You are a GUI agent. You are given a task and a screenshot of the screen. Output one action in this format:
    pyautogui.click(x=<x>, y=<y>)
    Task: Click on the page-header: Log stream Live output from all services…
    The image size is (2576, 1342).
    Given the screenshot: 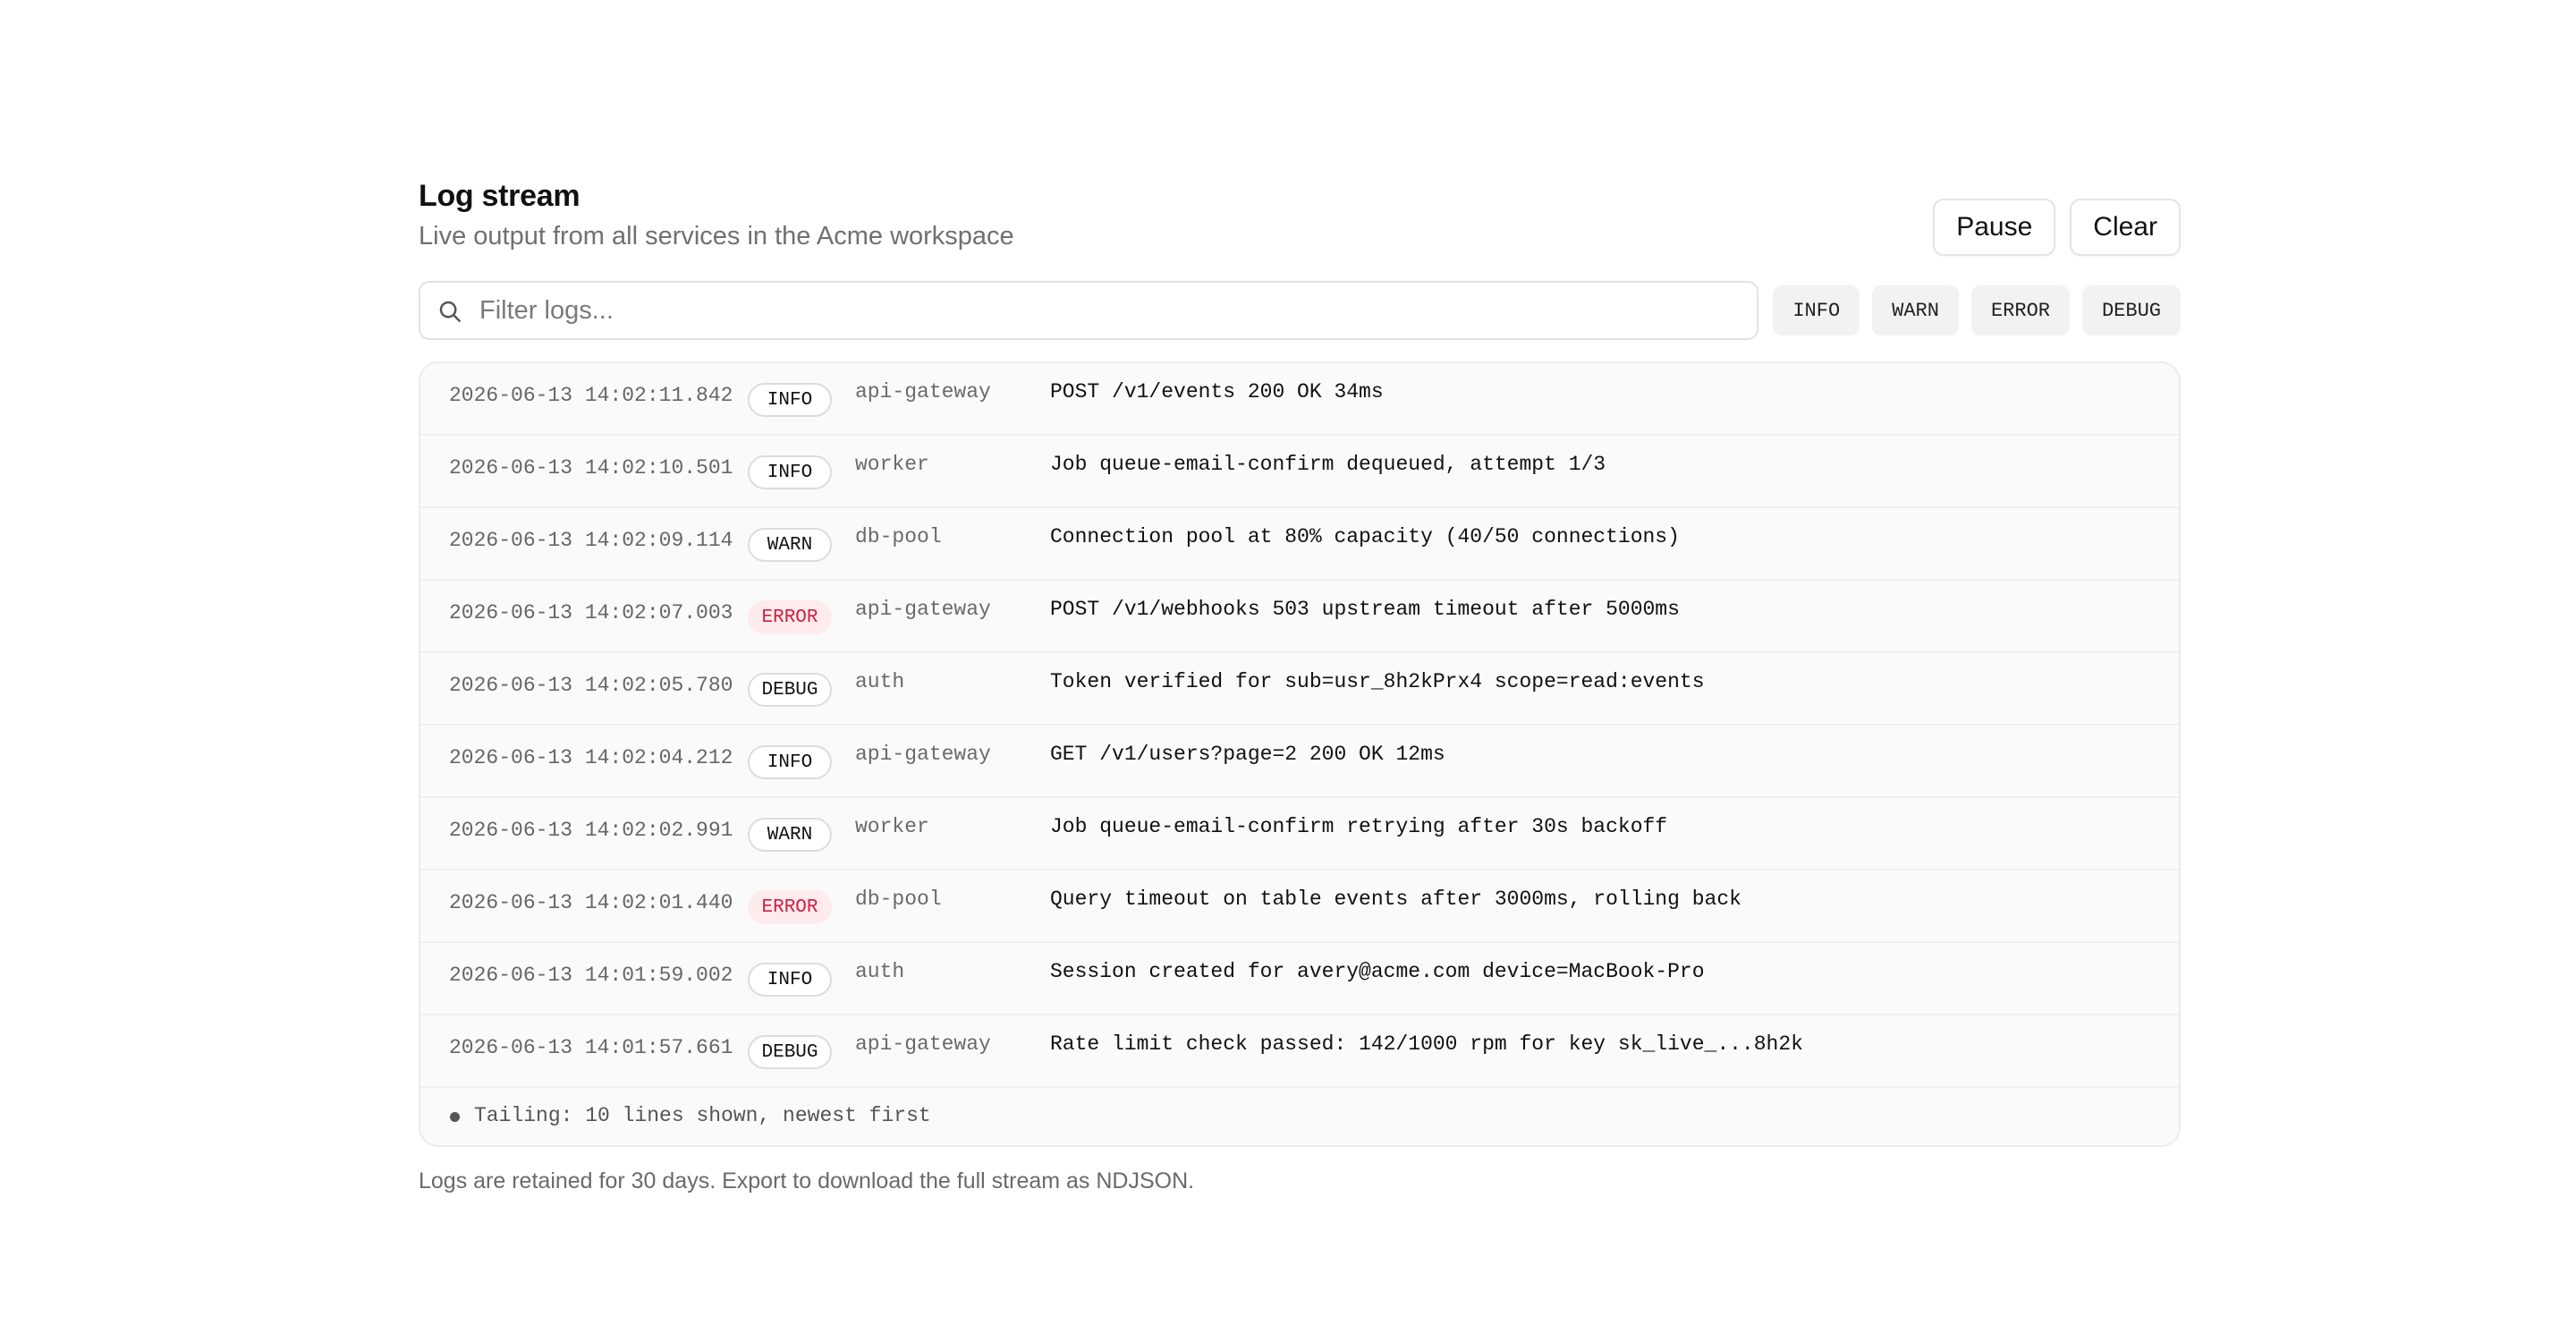 What is the action you would take?
    pyautogui.click(x=1300, y=218)
    